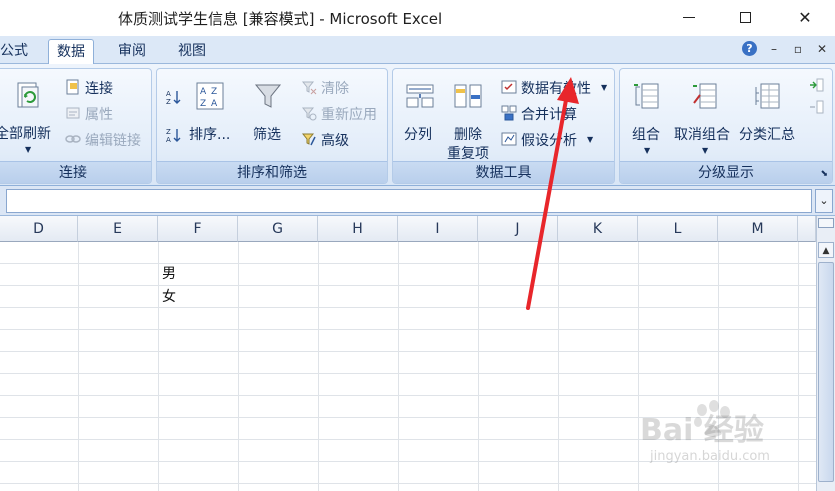 The image size is (835, 491). What do you see at coordinates (503, 126) in the screenshot?
I see `group-data-tools: 分列 删除 重复项 数据有效性 ▼ 合并计算 假设分析 ▼ 数据工具` at bounding box center [503, 126].